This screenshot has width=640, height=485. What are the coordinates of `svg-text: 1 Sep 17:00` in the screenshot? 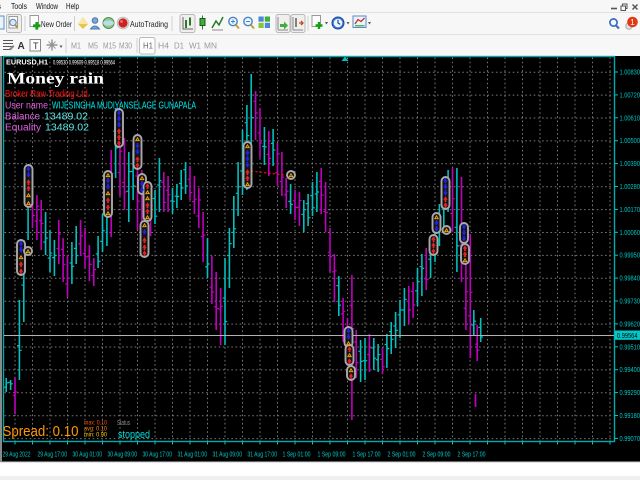 It's located at (367, 454).